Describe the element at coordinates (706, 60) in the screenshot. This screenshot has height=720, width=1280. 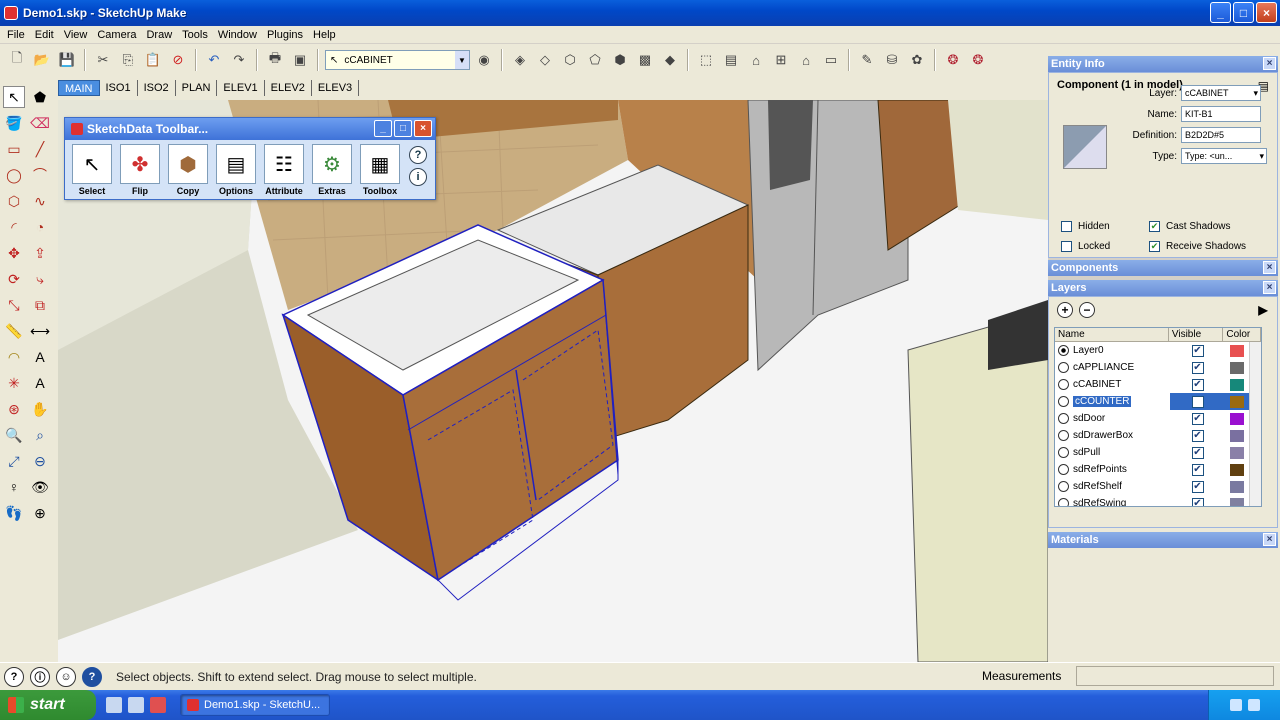
I see `iso-view-icon: ⬚` at that location.